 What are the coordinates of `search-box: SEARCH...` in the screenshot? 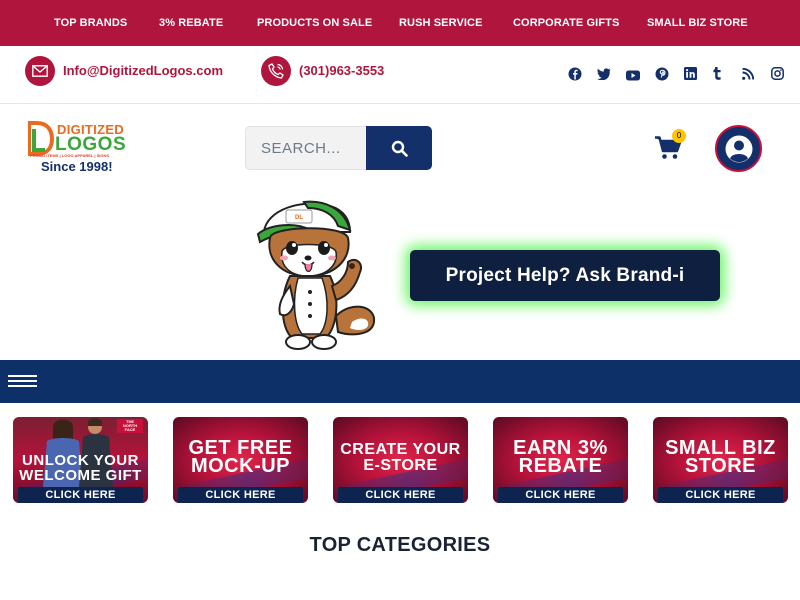 It's located at (338, 148).